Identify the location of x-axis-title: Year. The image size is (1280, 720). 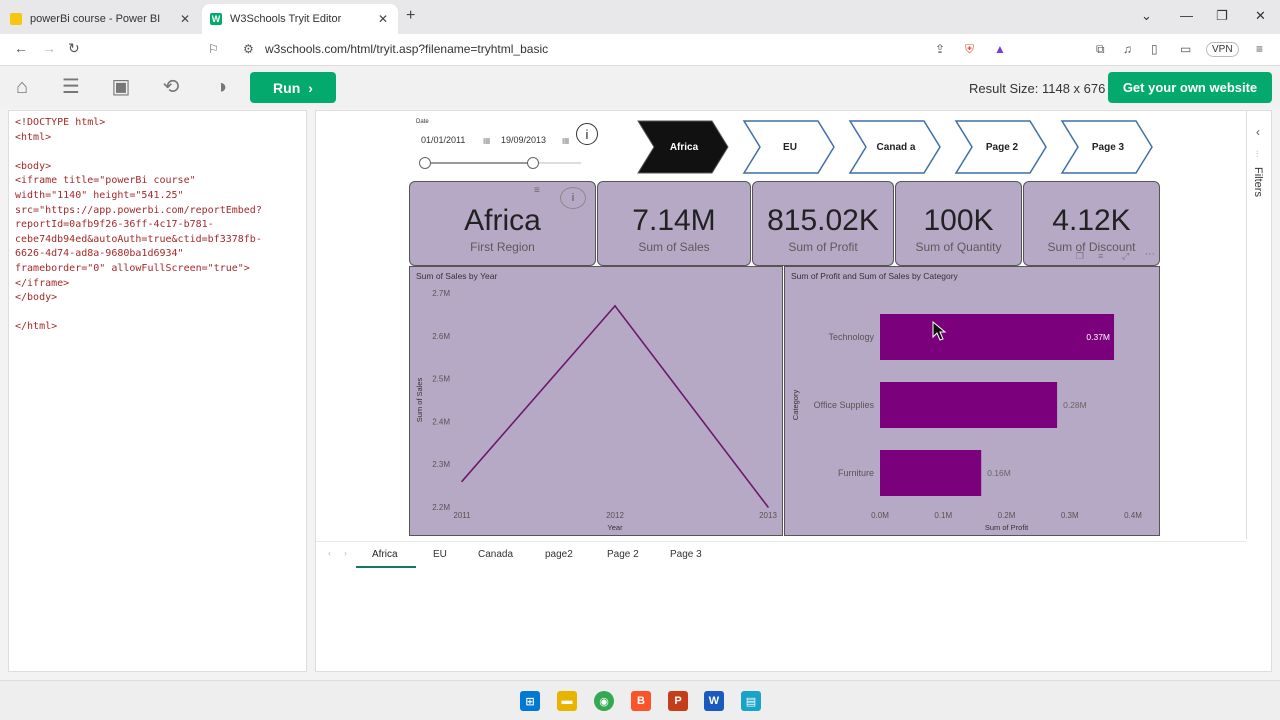
(615, 527).